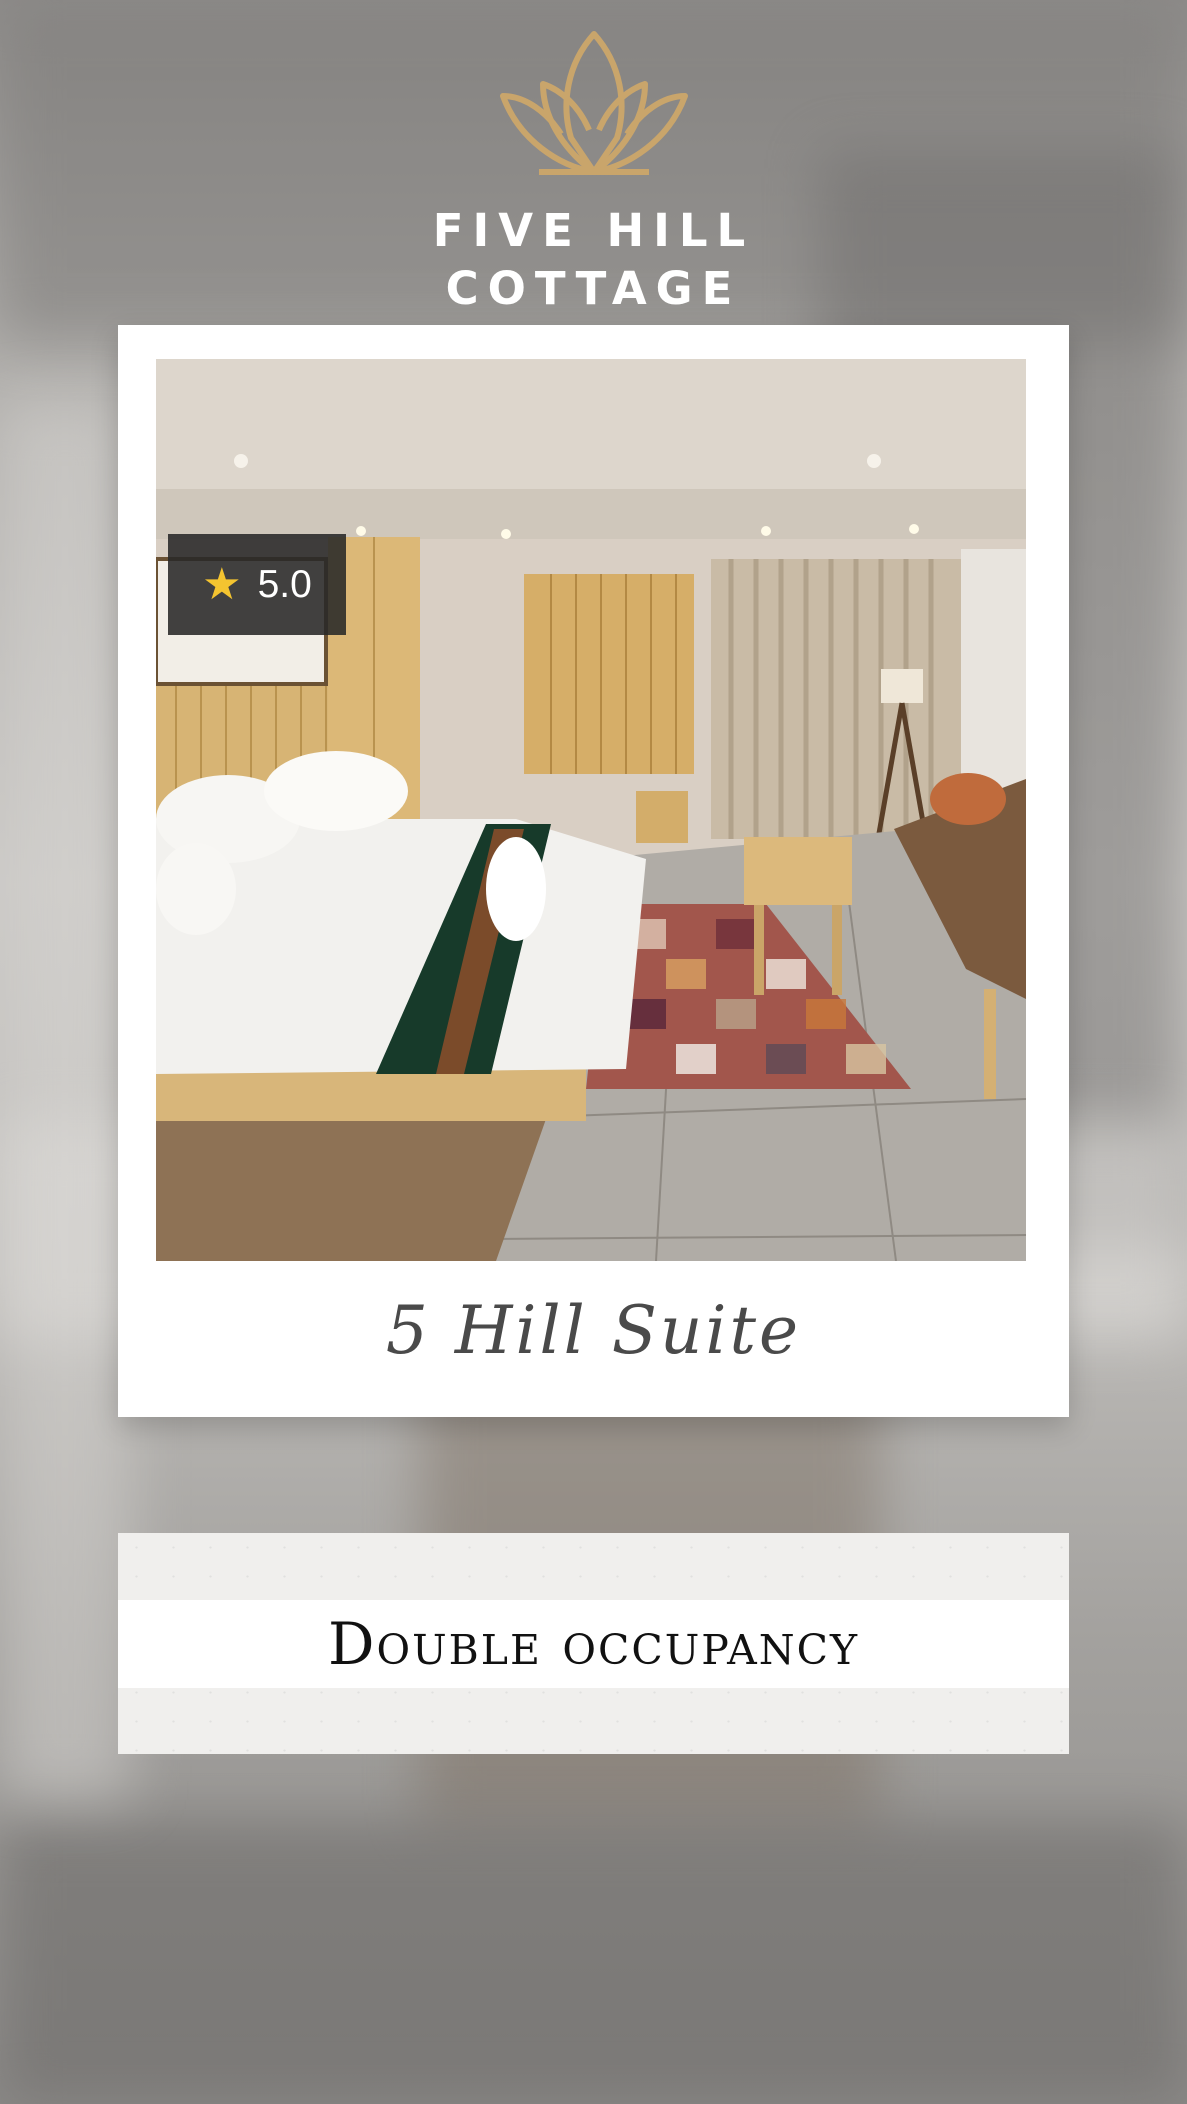 This screenshot has width=1187, height=2104. I want to click on occupancy-banner: Double occupancy, so click(593, 1643).